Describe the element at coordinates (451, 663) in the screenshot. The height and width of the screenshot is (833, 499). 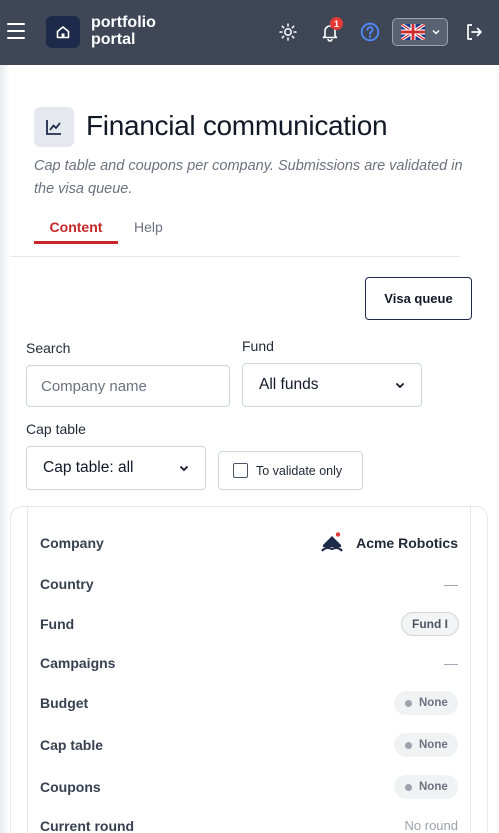
I see `campaigns-value: —` at that location.